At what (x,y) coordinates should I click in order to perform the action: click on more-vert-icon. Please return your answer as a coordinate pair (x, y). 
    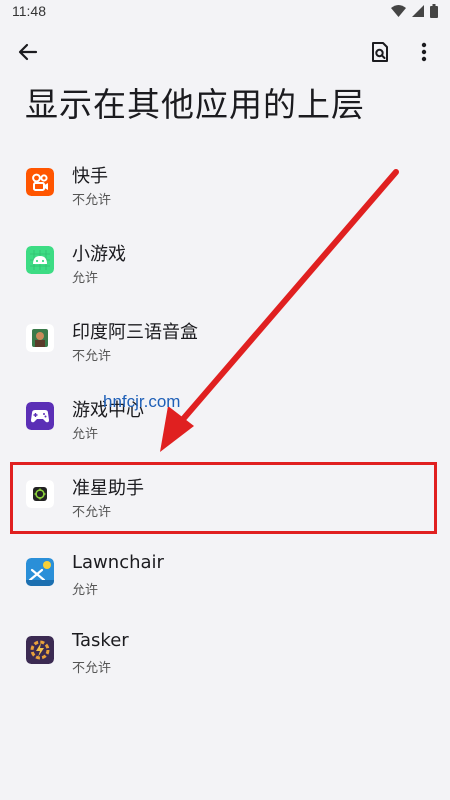
    Looking at the image, I should click on (424, 52).